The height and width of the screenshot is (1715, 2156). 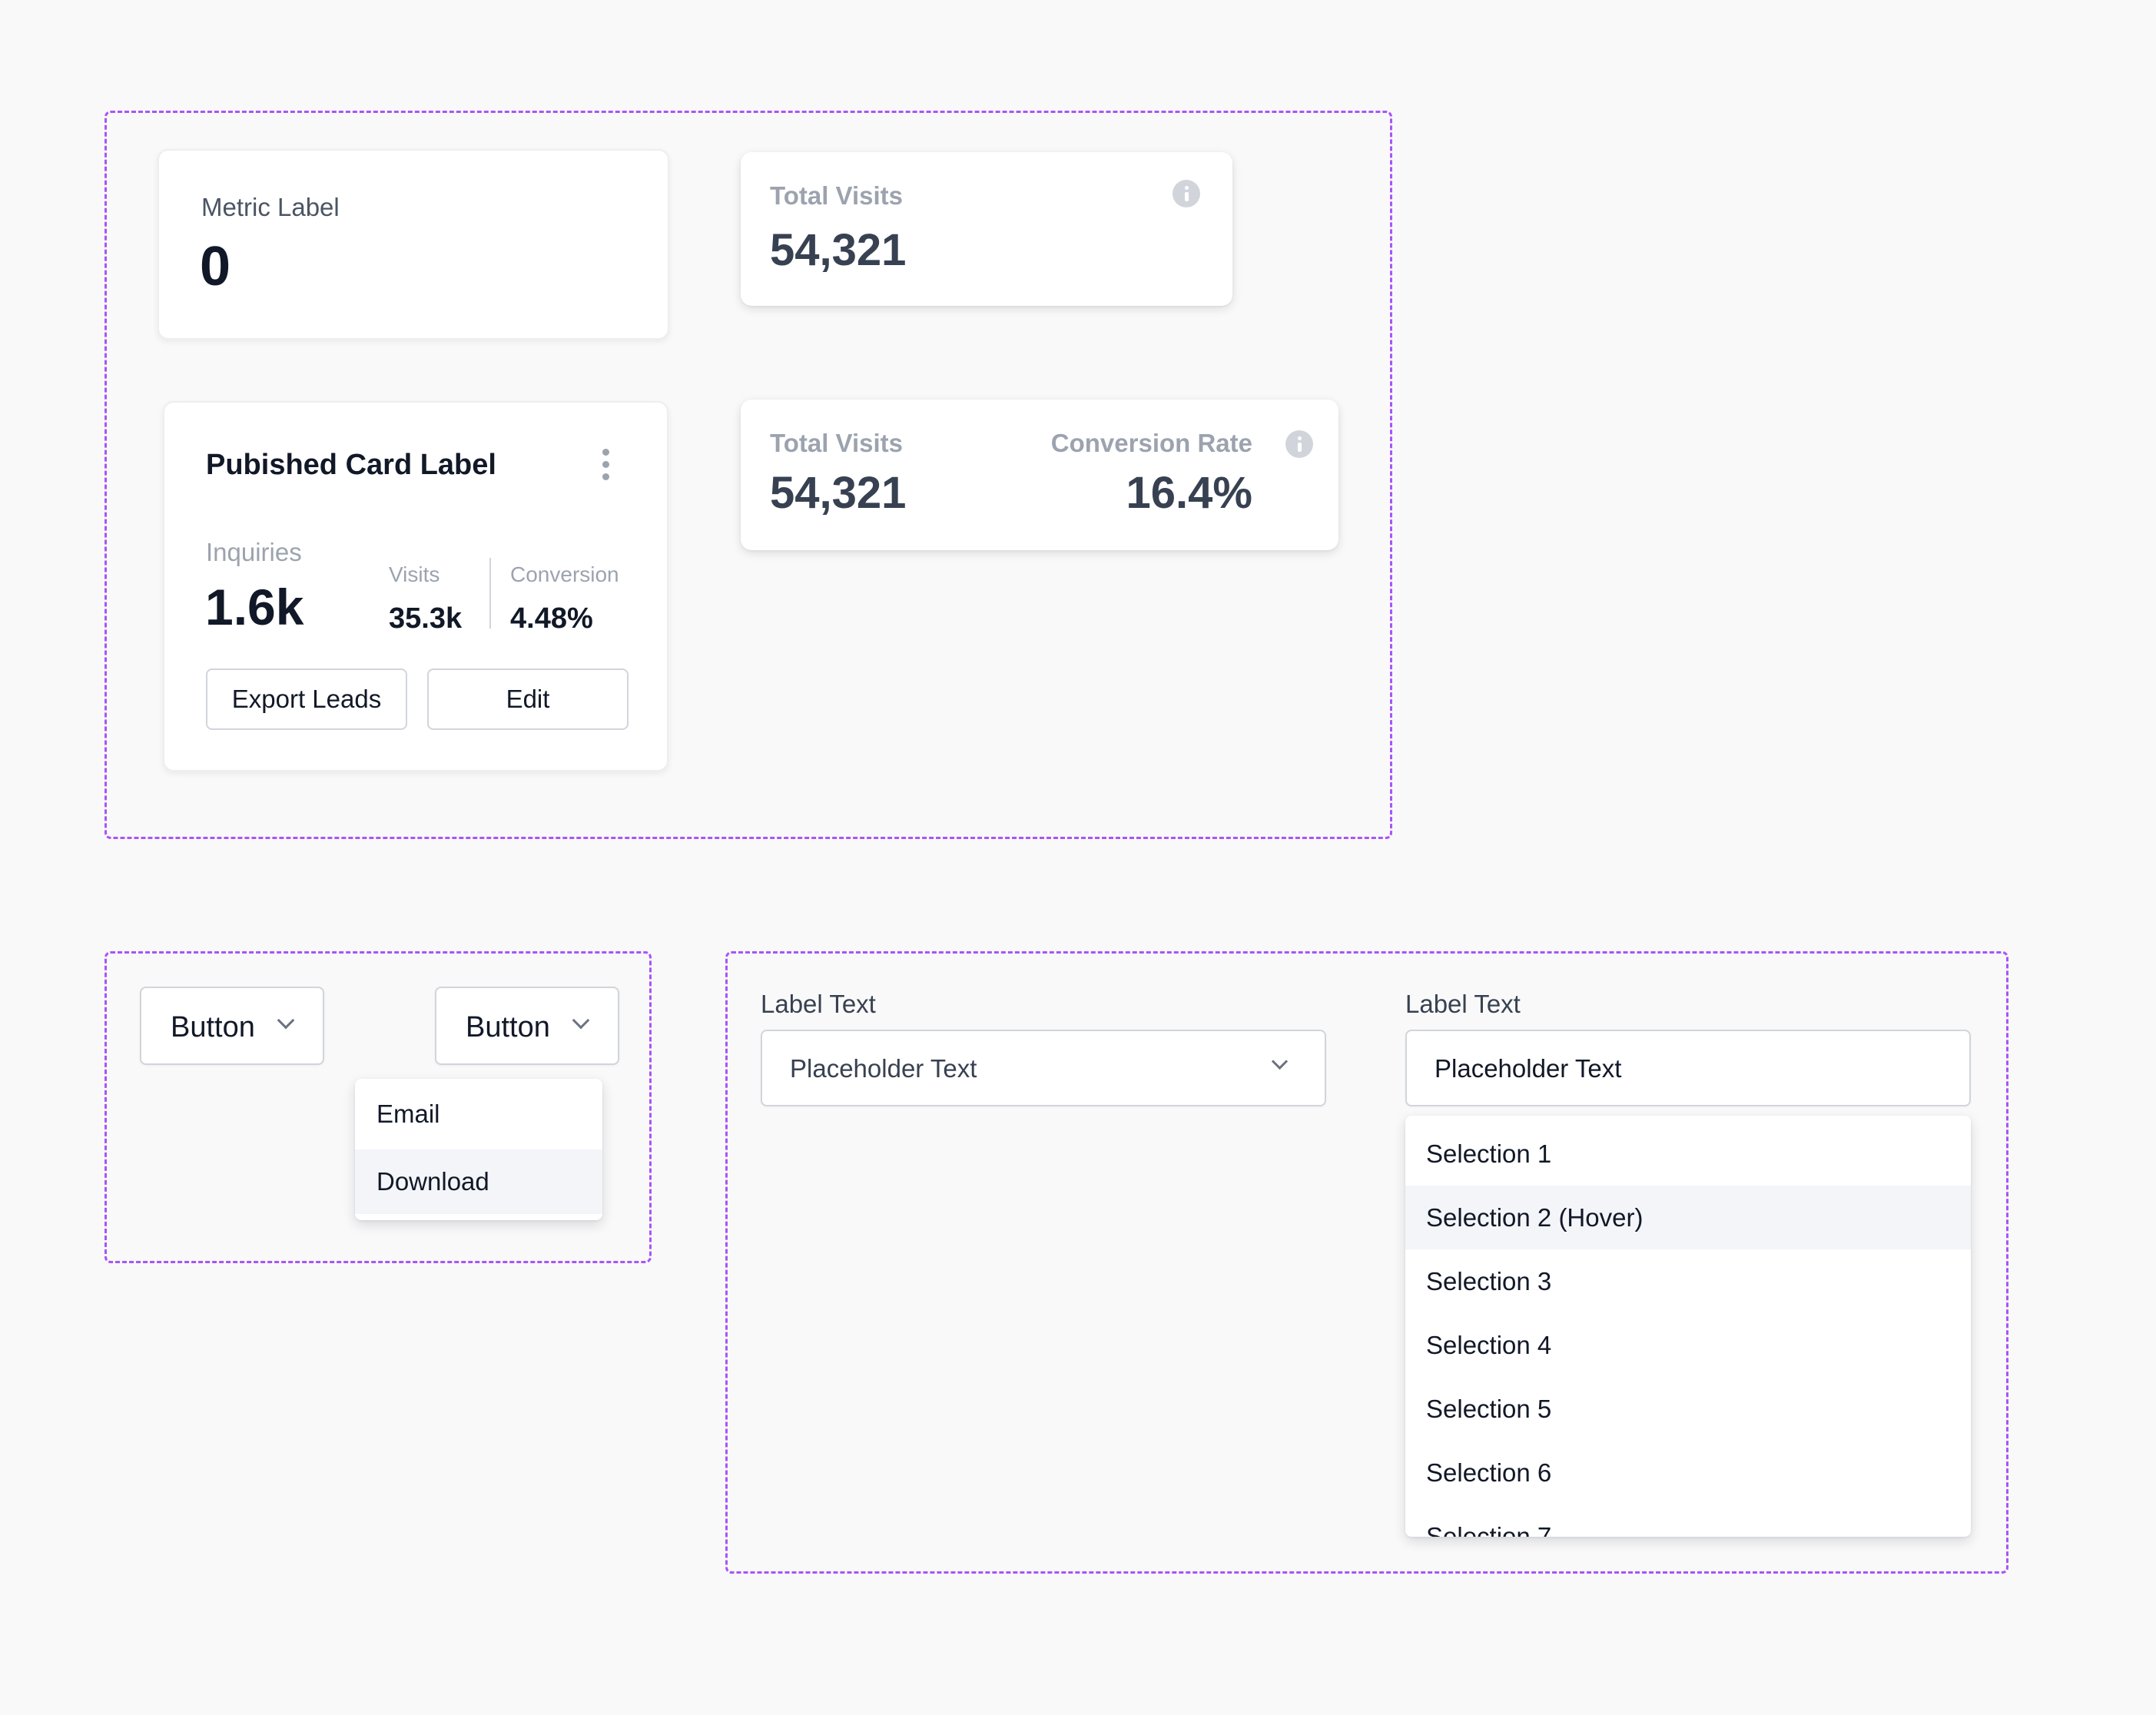 I want to click on export-leads-button: Export Leads, so click(x=306, y=699).